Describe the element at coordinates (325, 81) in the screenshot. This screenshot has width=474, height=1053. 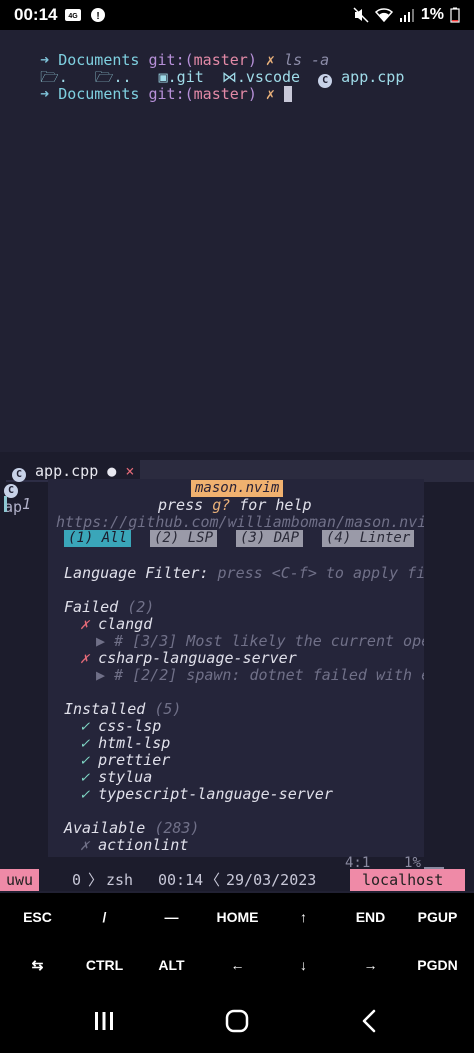
I see `cpp-file-icon: C` at that location.